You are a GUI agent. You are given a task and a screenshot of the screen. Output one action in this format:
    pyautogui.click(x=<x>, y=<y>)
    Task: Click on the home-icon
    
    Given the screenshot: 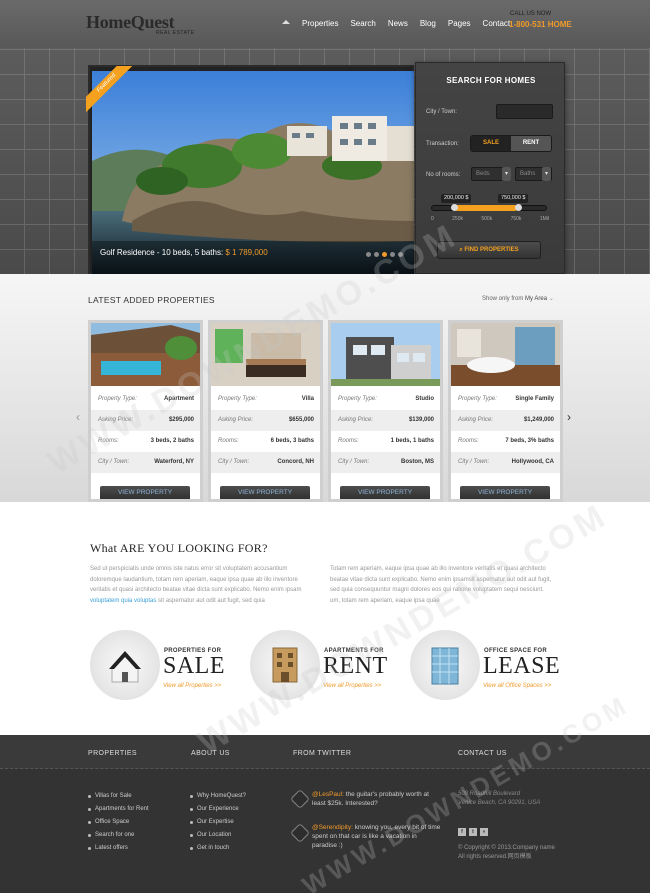 What is the action you would take?
    pyautogui.click(x=286, y=21)
    